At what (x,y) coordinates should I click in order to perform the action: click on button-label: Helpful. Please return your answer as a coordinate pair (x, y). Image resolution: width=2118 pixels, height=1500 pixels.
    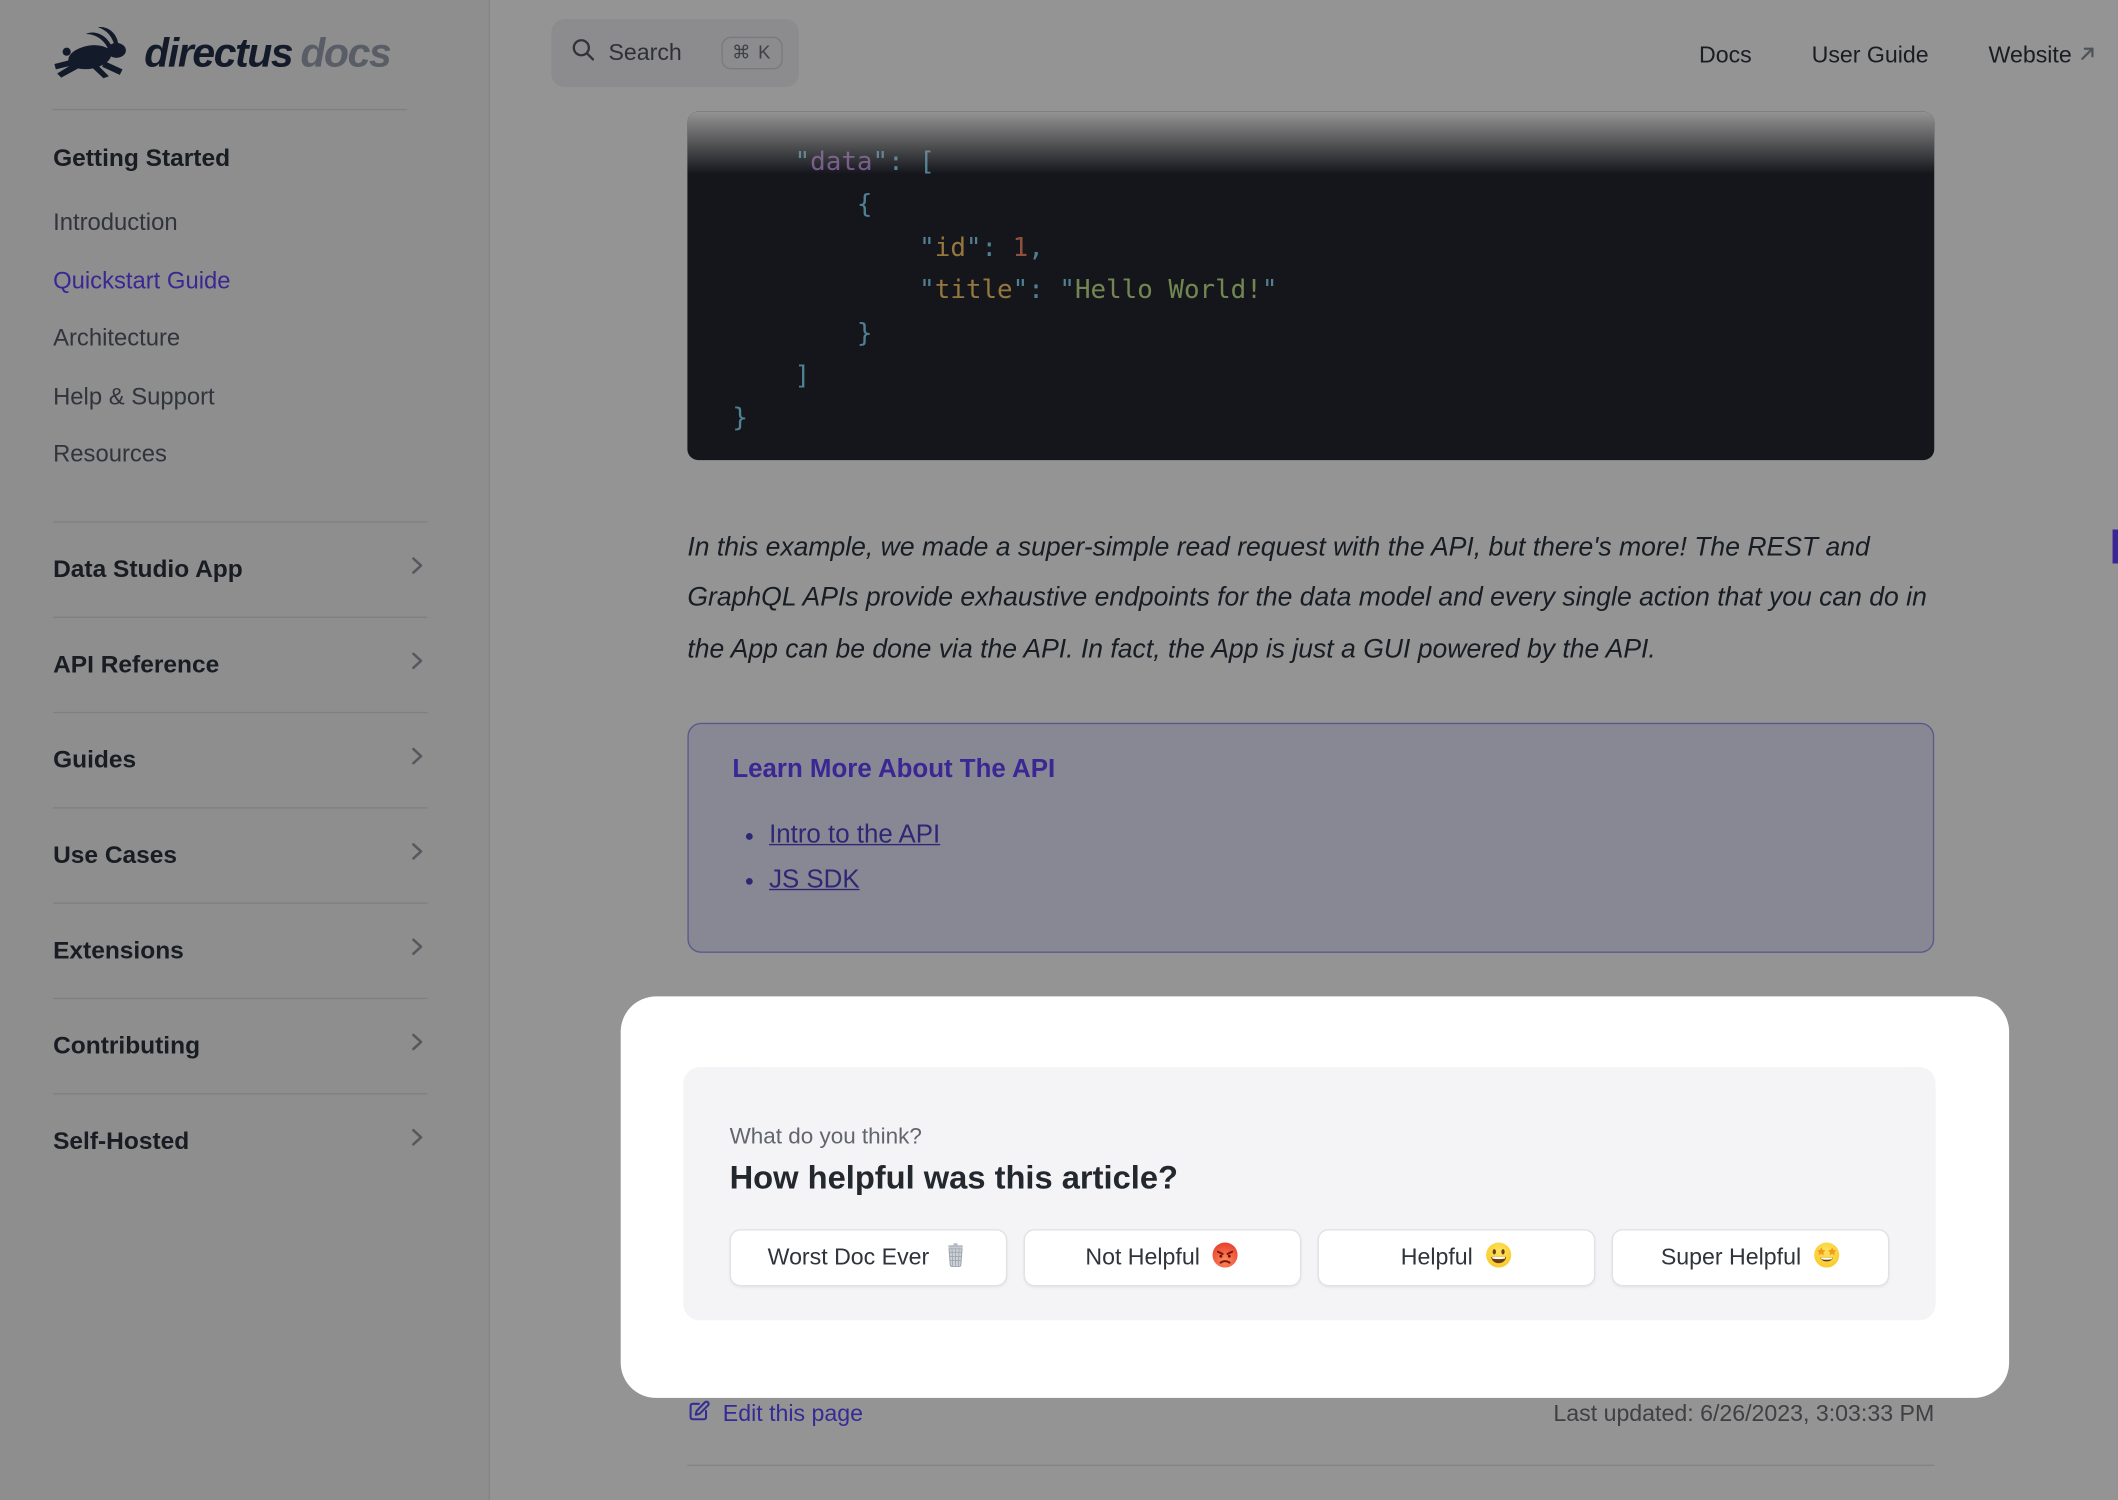
    Looking at the image, I should click on (1436, 1257).